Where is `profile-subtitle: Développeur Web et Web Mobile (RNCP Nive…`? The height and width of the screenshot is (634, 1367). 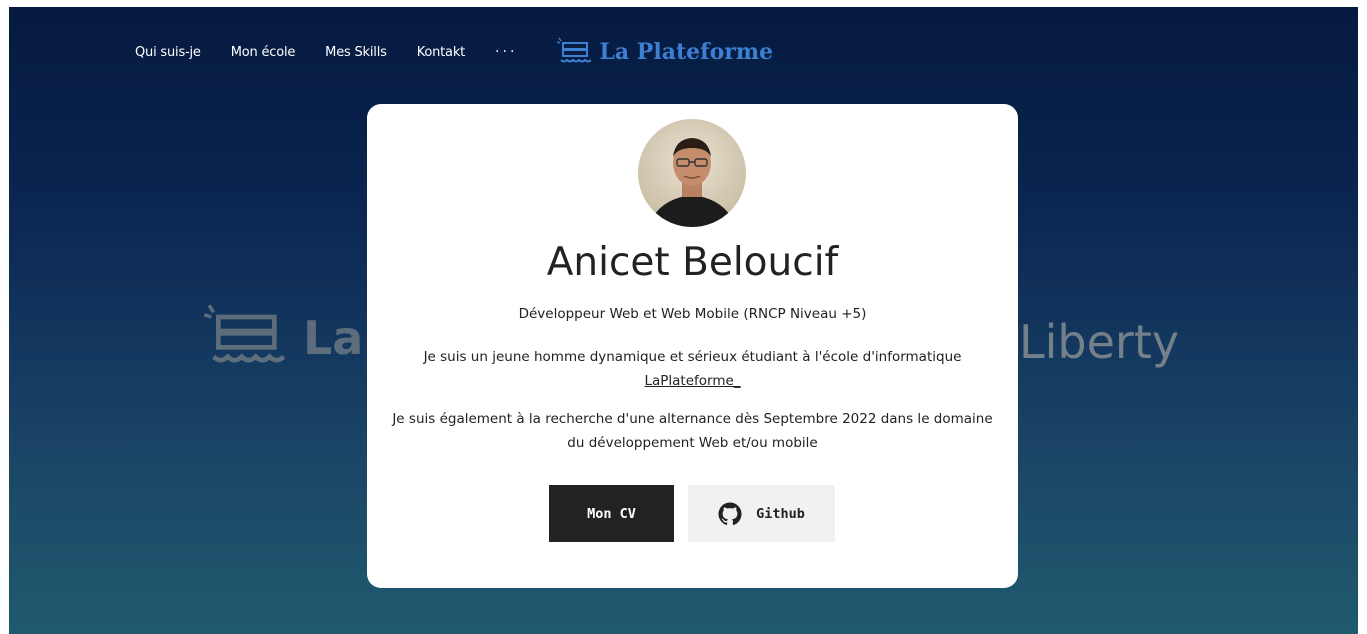 profile-subtitle: Développeur Web et Web Mobile (RNCP Nive… is located at coordinates (692, 314).